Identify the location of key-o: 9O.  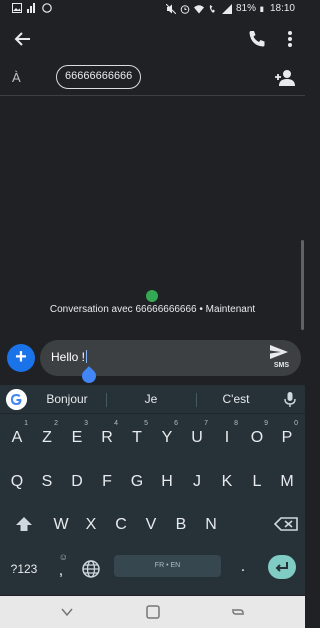
(257, 436).